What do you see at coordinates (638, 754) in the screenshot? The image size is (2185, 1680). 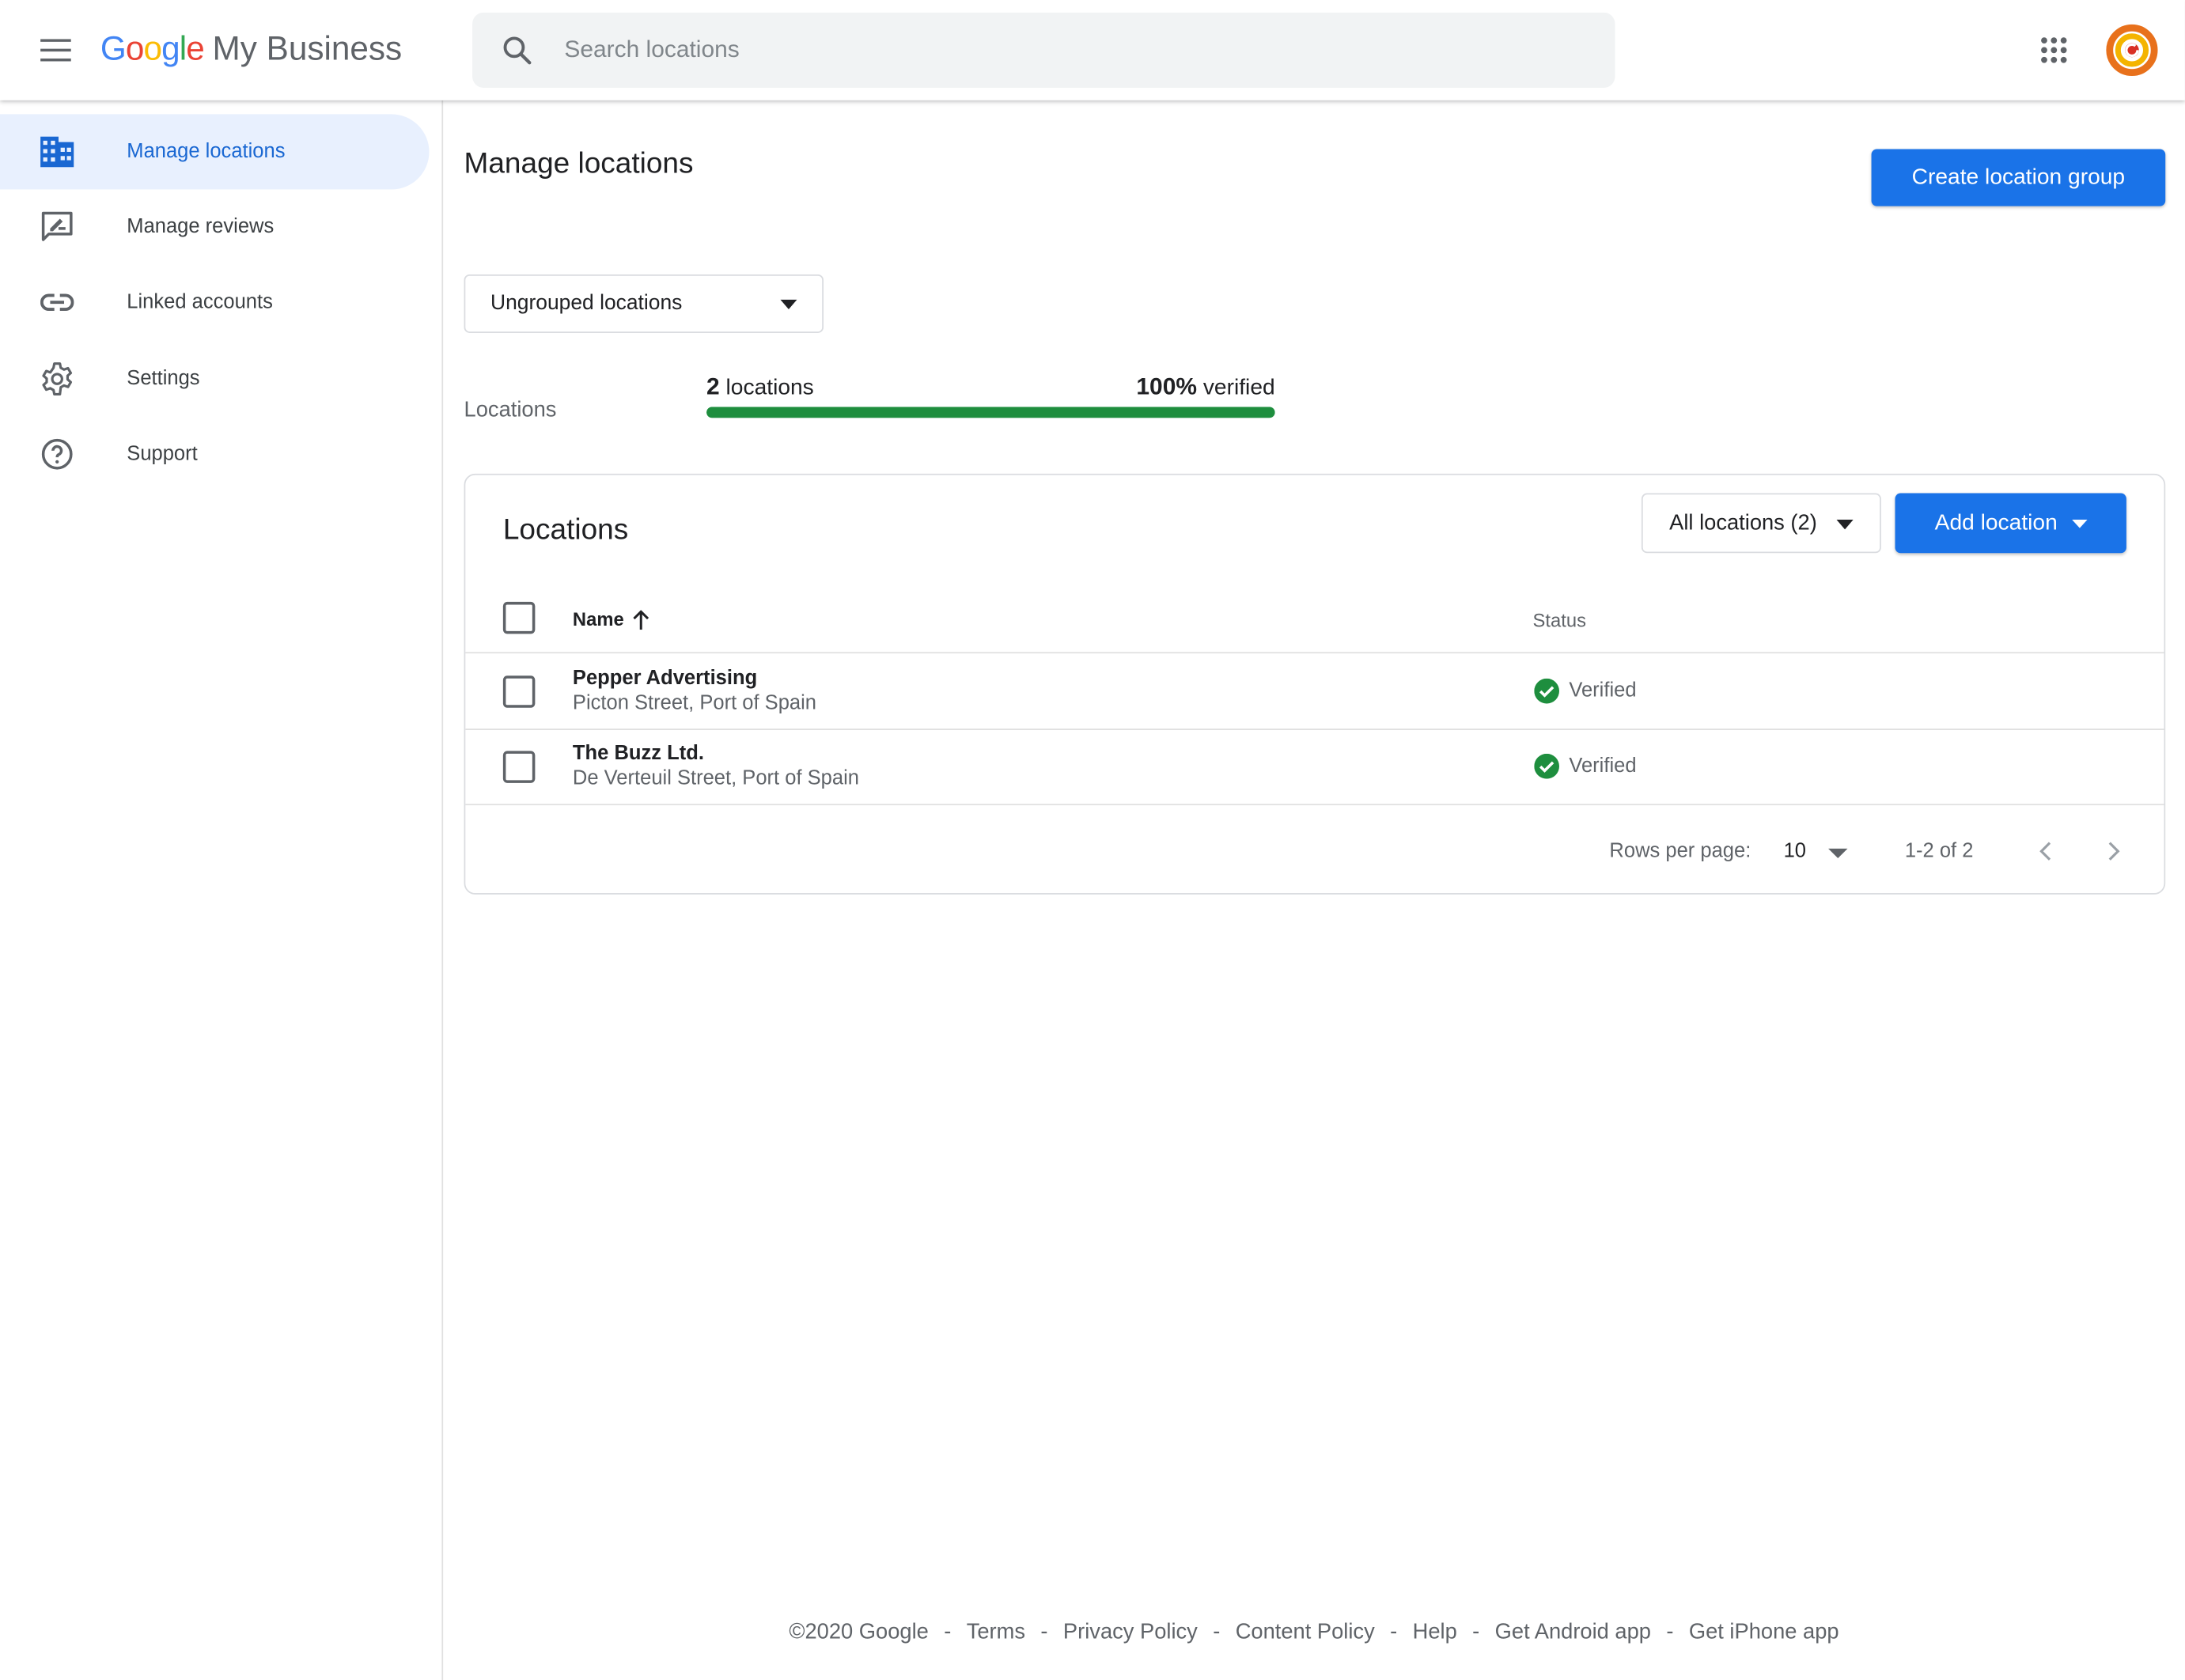 I see `location-name: The Buzz Ltd.` at bounding box center [638, 754].